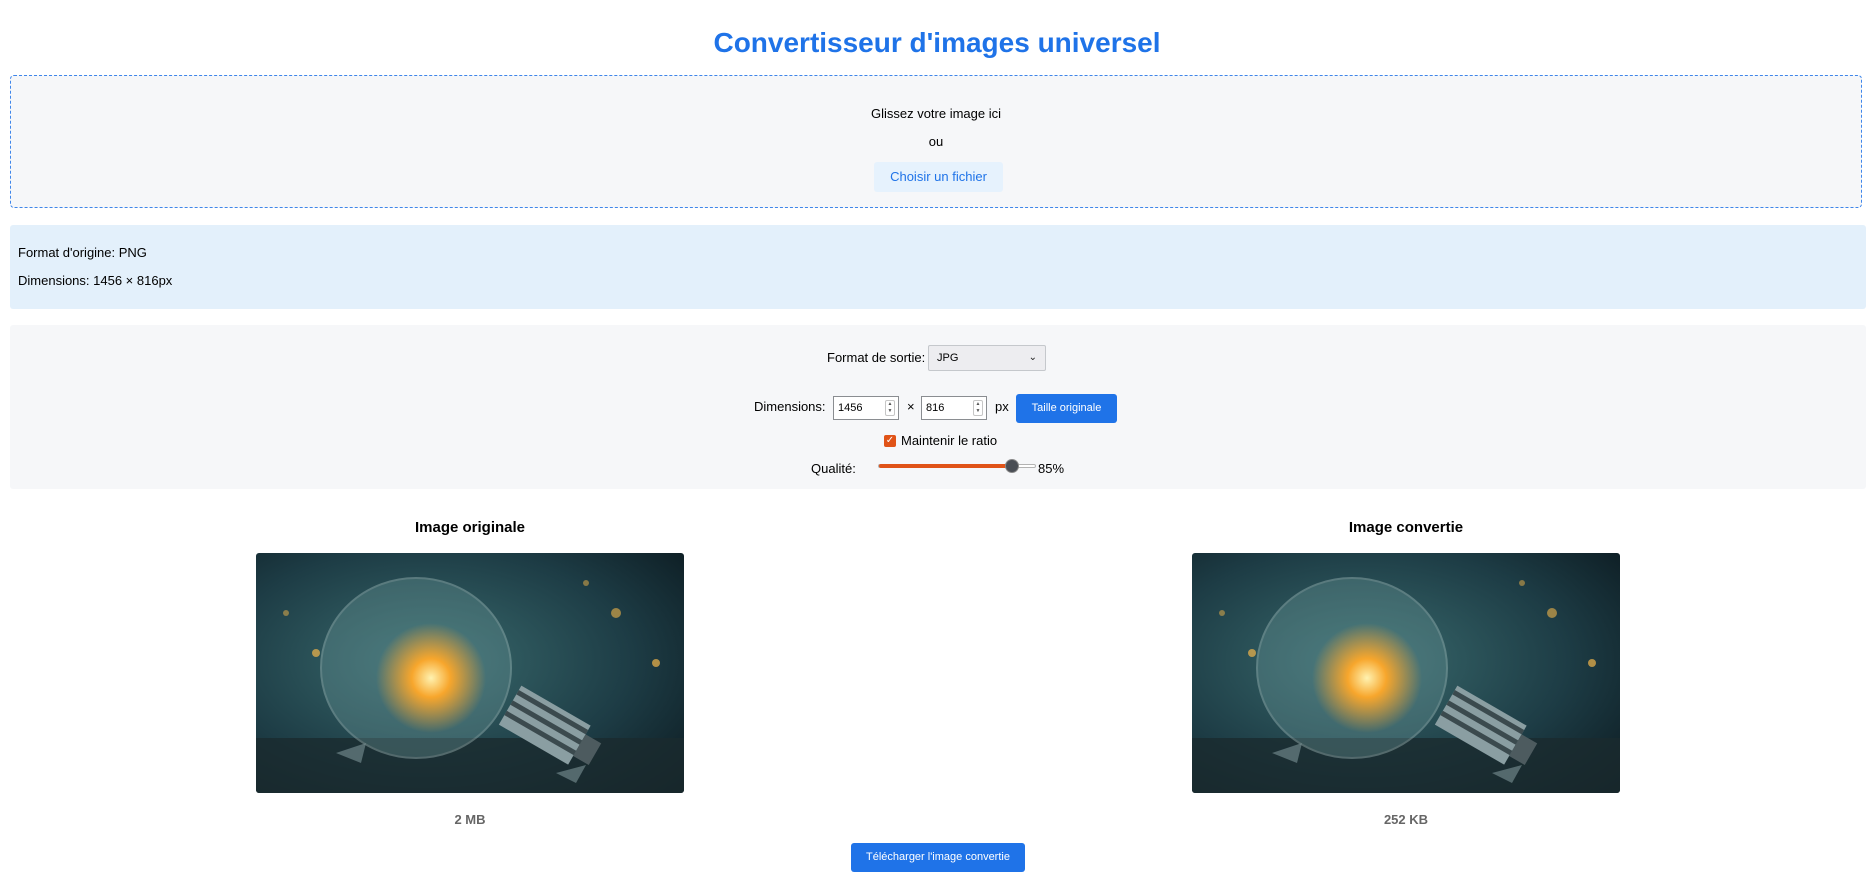  I want to click on height-value: 816, so click(935, 408).